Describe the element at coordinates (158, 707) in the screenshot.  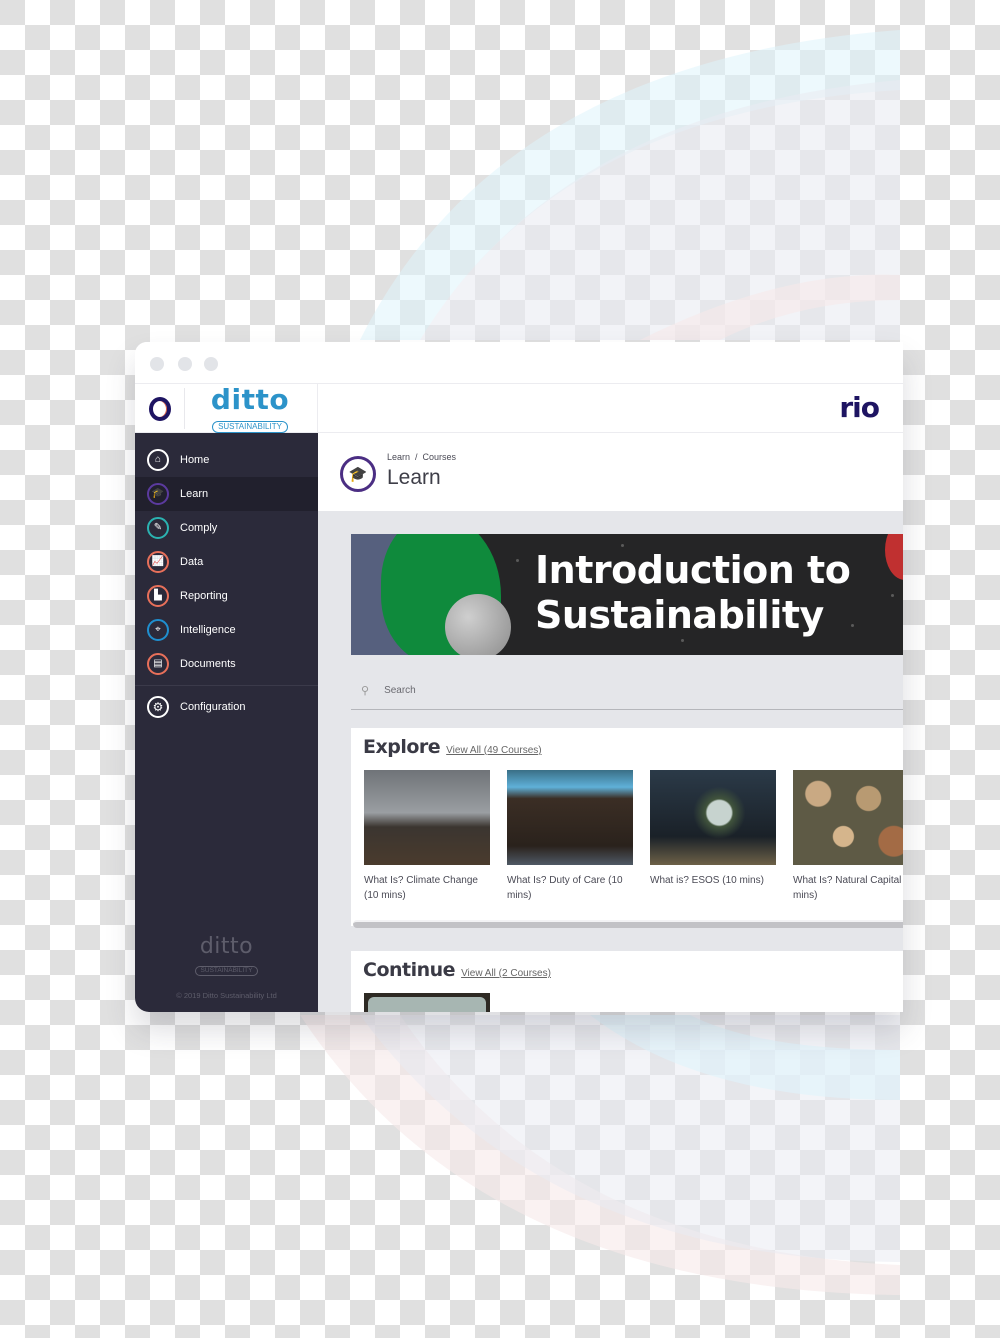
I see `gear-icon: ⚙` at that location.